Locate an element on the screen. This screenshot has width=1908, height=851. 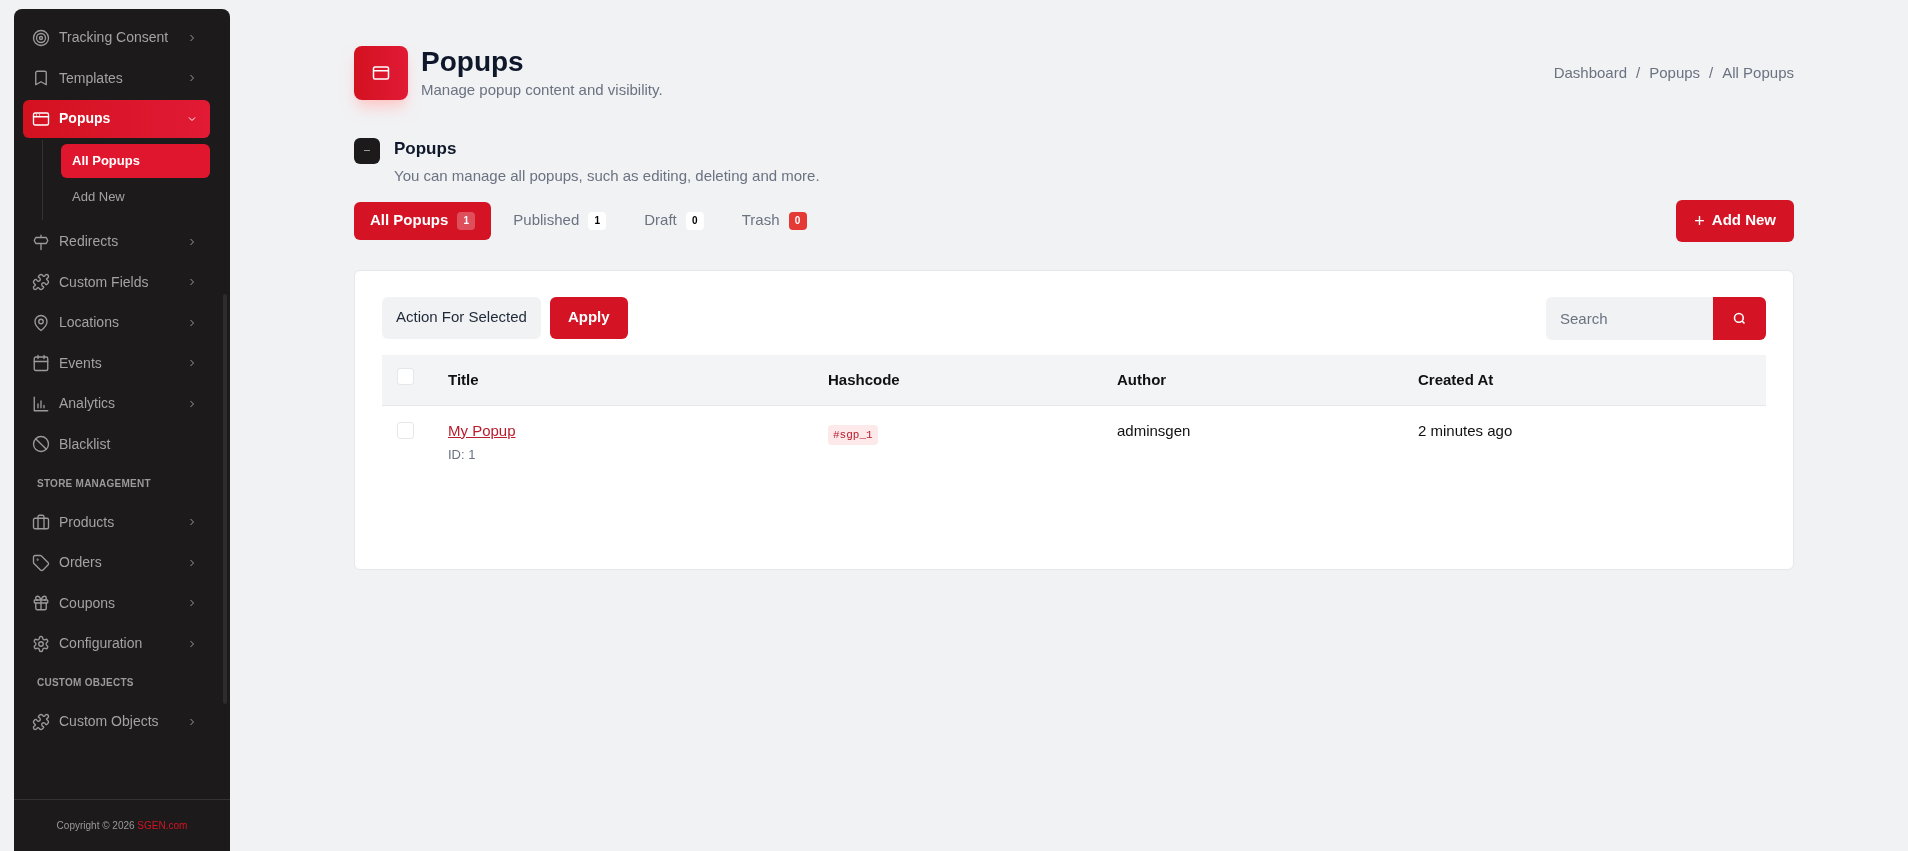
bookmark-icon is located at coordinates (41, 78).